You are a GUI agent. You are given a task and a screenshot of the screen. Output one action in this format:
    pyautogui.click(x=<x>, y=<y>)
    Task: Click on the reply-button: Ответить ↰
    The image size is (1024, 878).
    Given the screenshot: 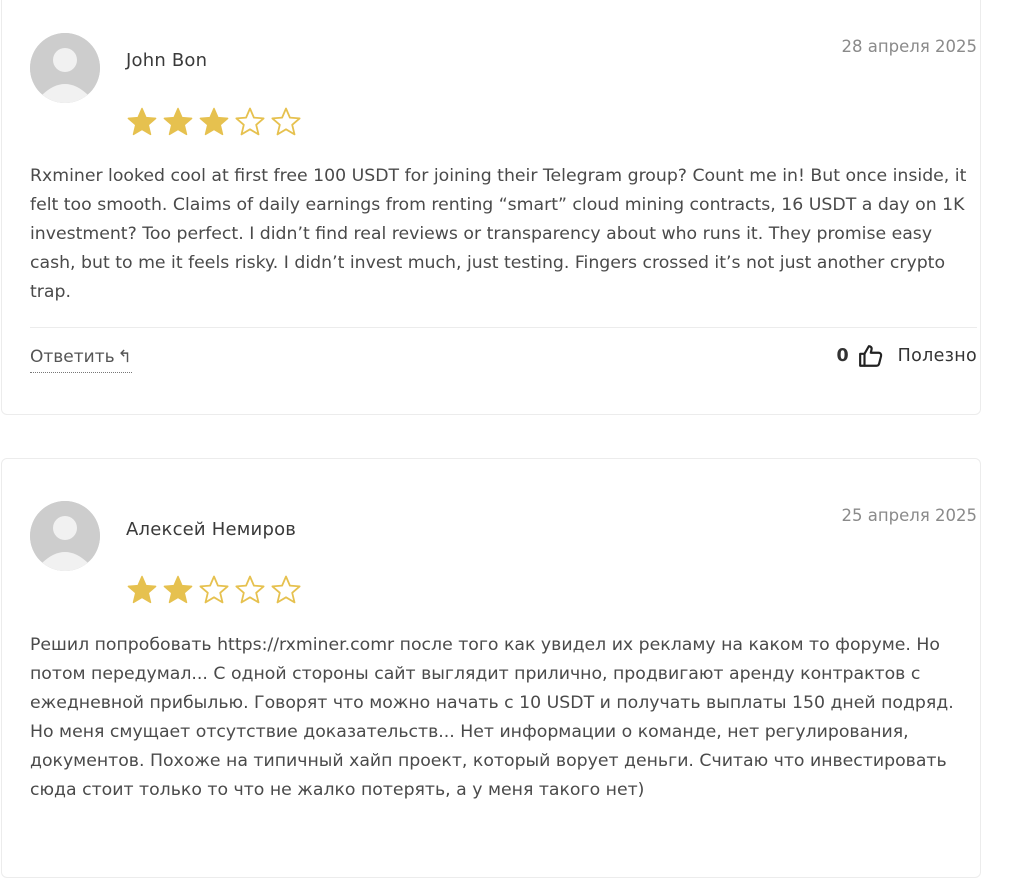 What is the action you would take?
    pyautogui.click(x=81, y=360)
    